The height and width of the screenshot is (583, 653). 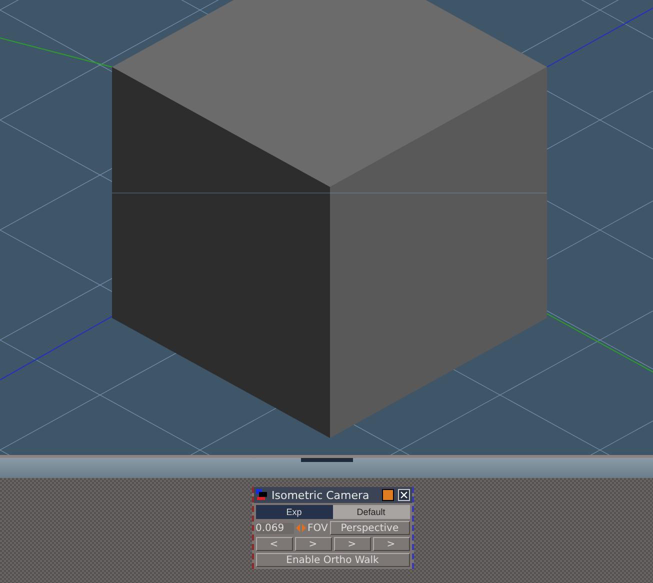 I want to click on ortho-walk-button: Enable Ortho Walk, so click(x=333, y=560).